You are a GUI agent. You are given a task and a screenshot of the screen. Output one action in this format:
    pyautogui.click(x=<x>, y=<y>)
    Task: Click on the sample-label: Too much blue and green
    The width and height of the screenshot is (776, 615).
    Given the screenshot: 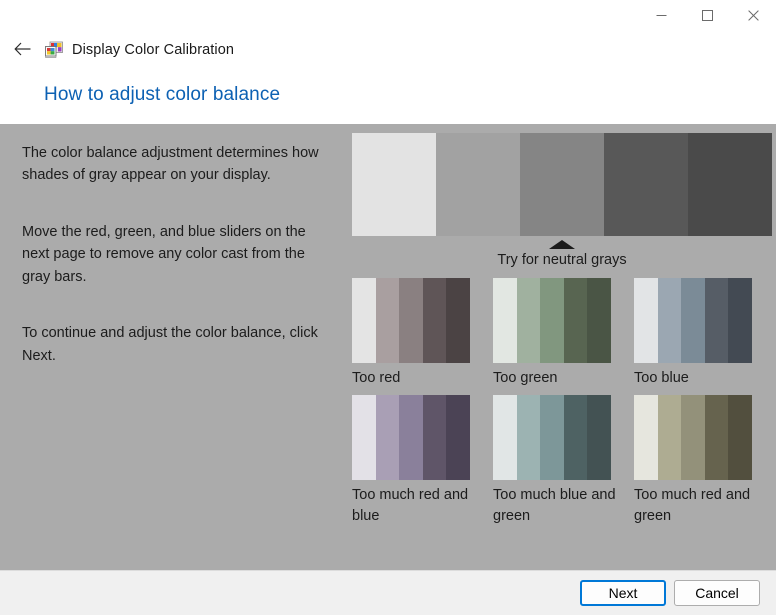 What is the action you would take?
    pyautogui.click(x=554, y=506)
    